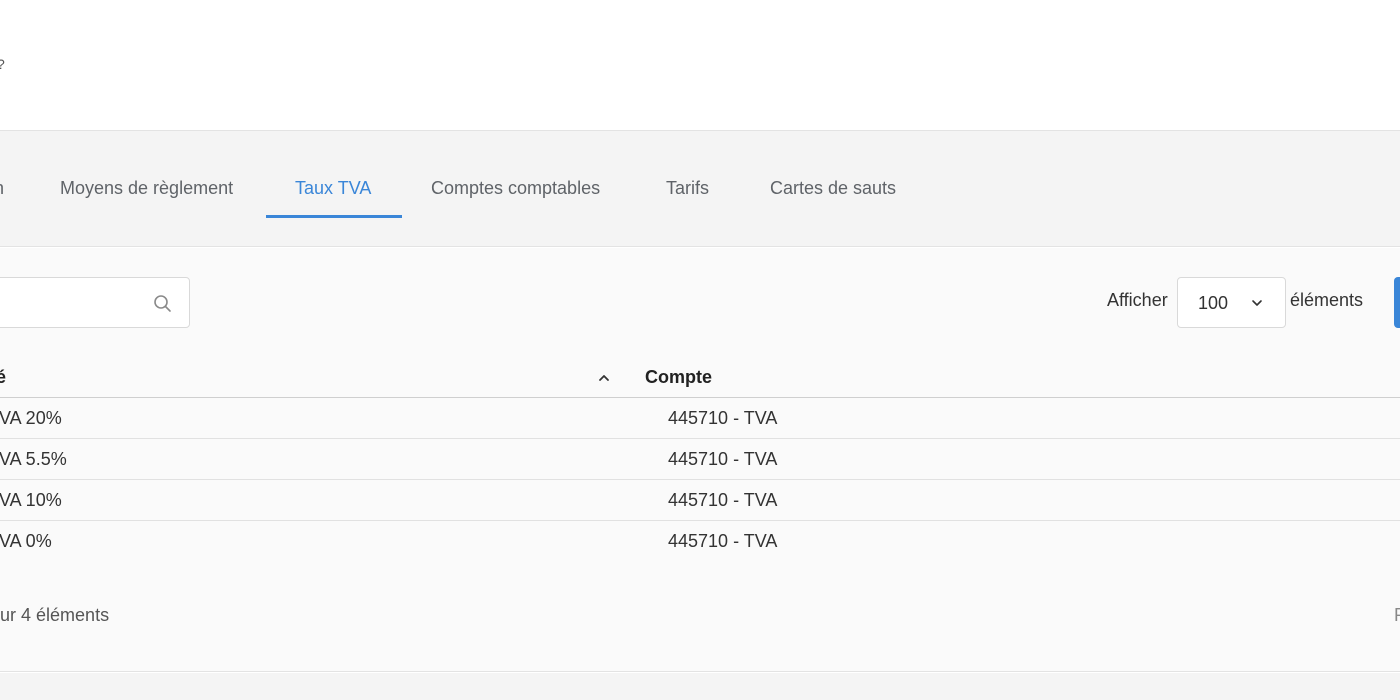 Image resolution: width=1400 pixels, height=700 pixels. Describe the element at coordinates (1397, 302) in the screenshot. I see `add-button` at that location.